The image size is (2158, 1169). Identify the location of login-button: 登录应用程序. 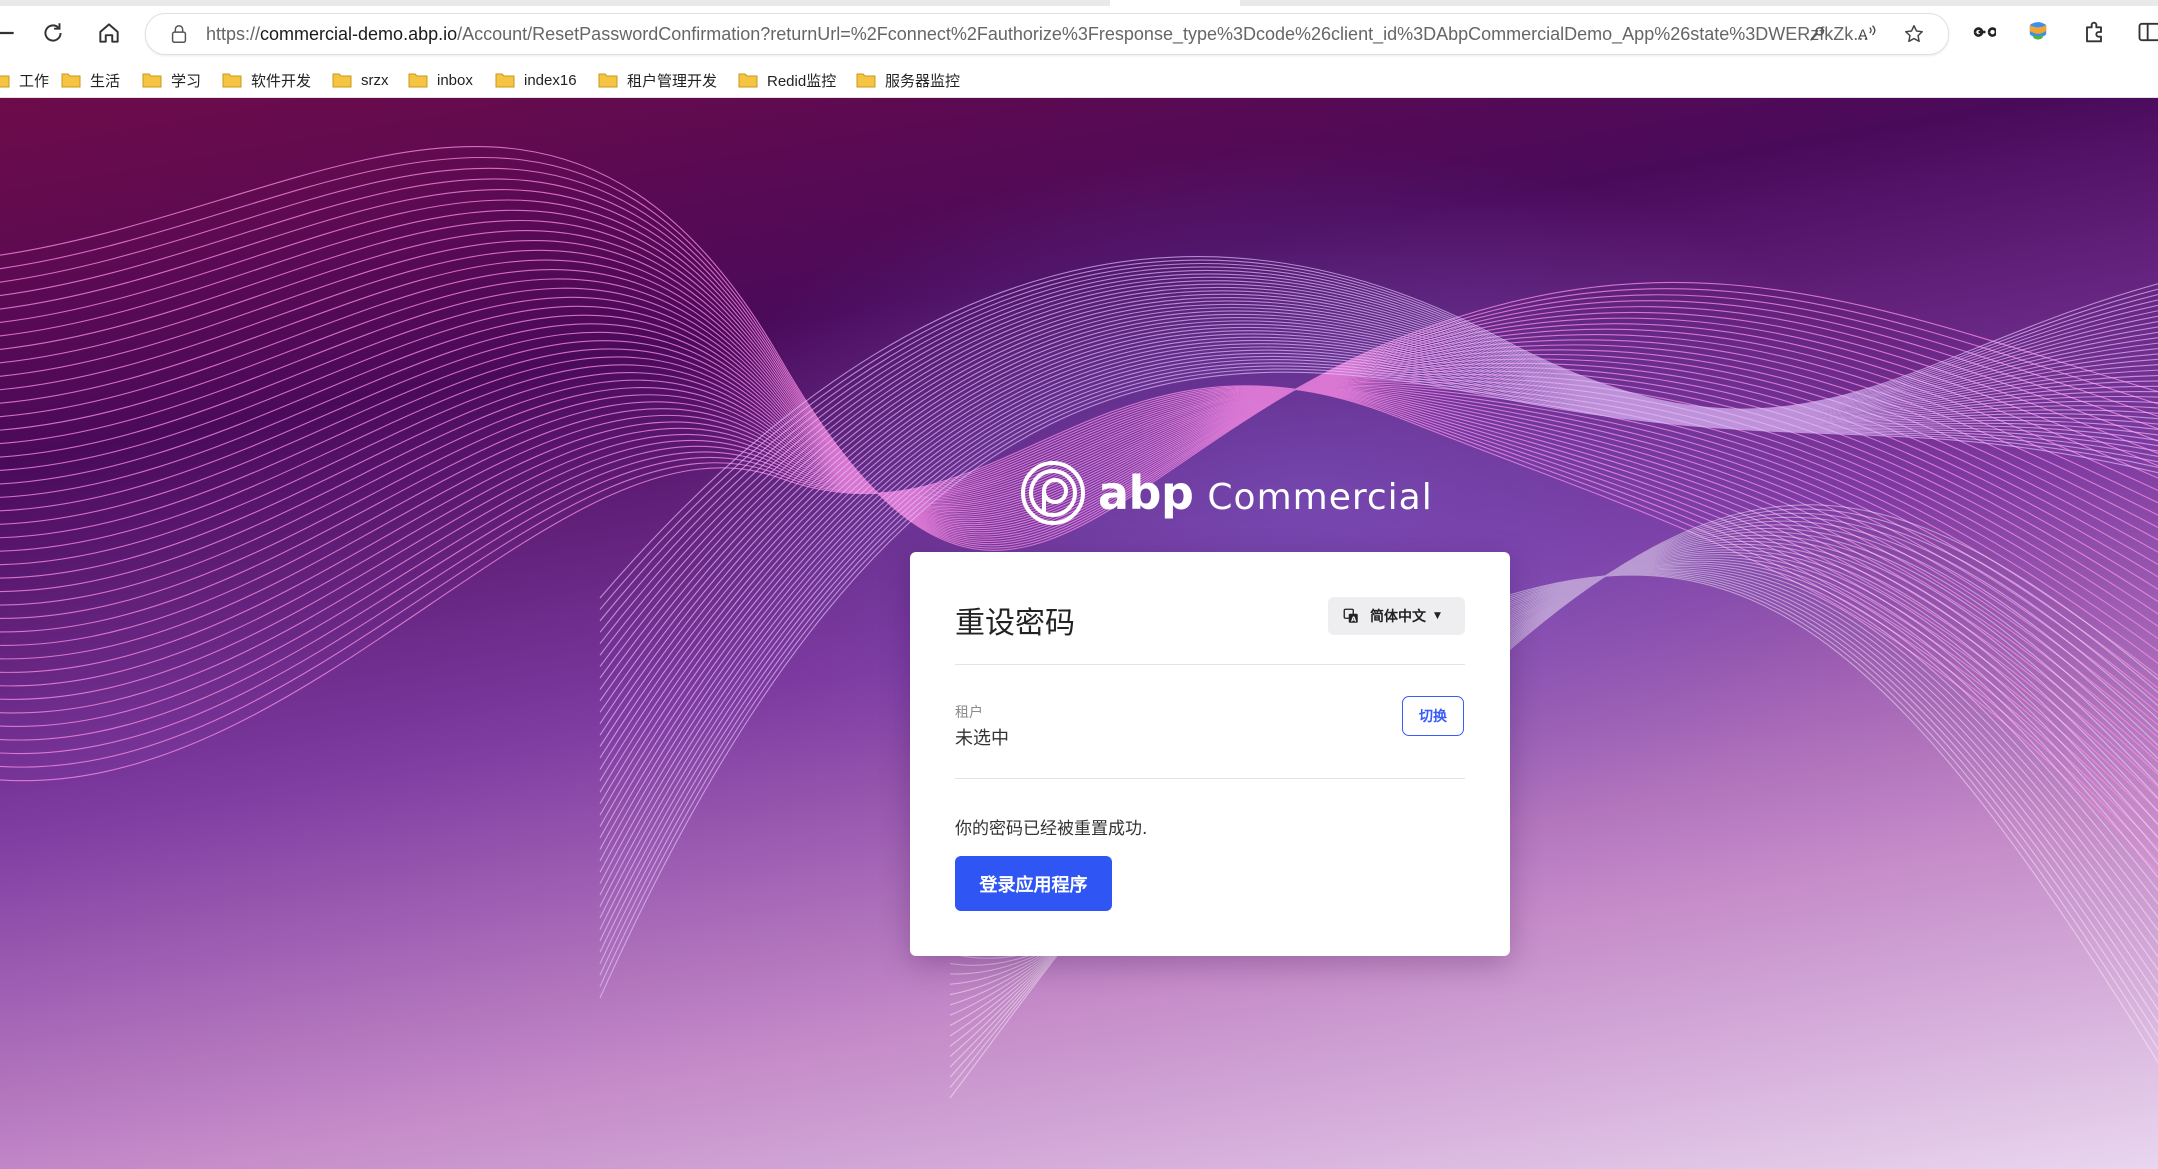
(1033, 883).